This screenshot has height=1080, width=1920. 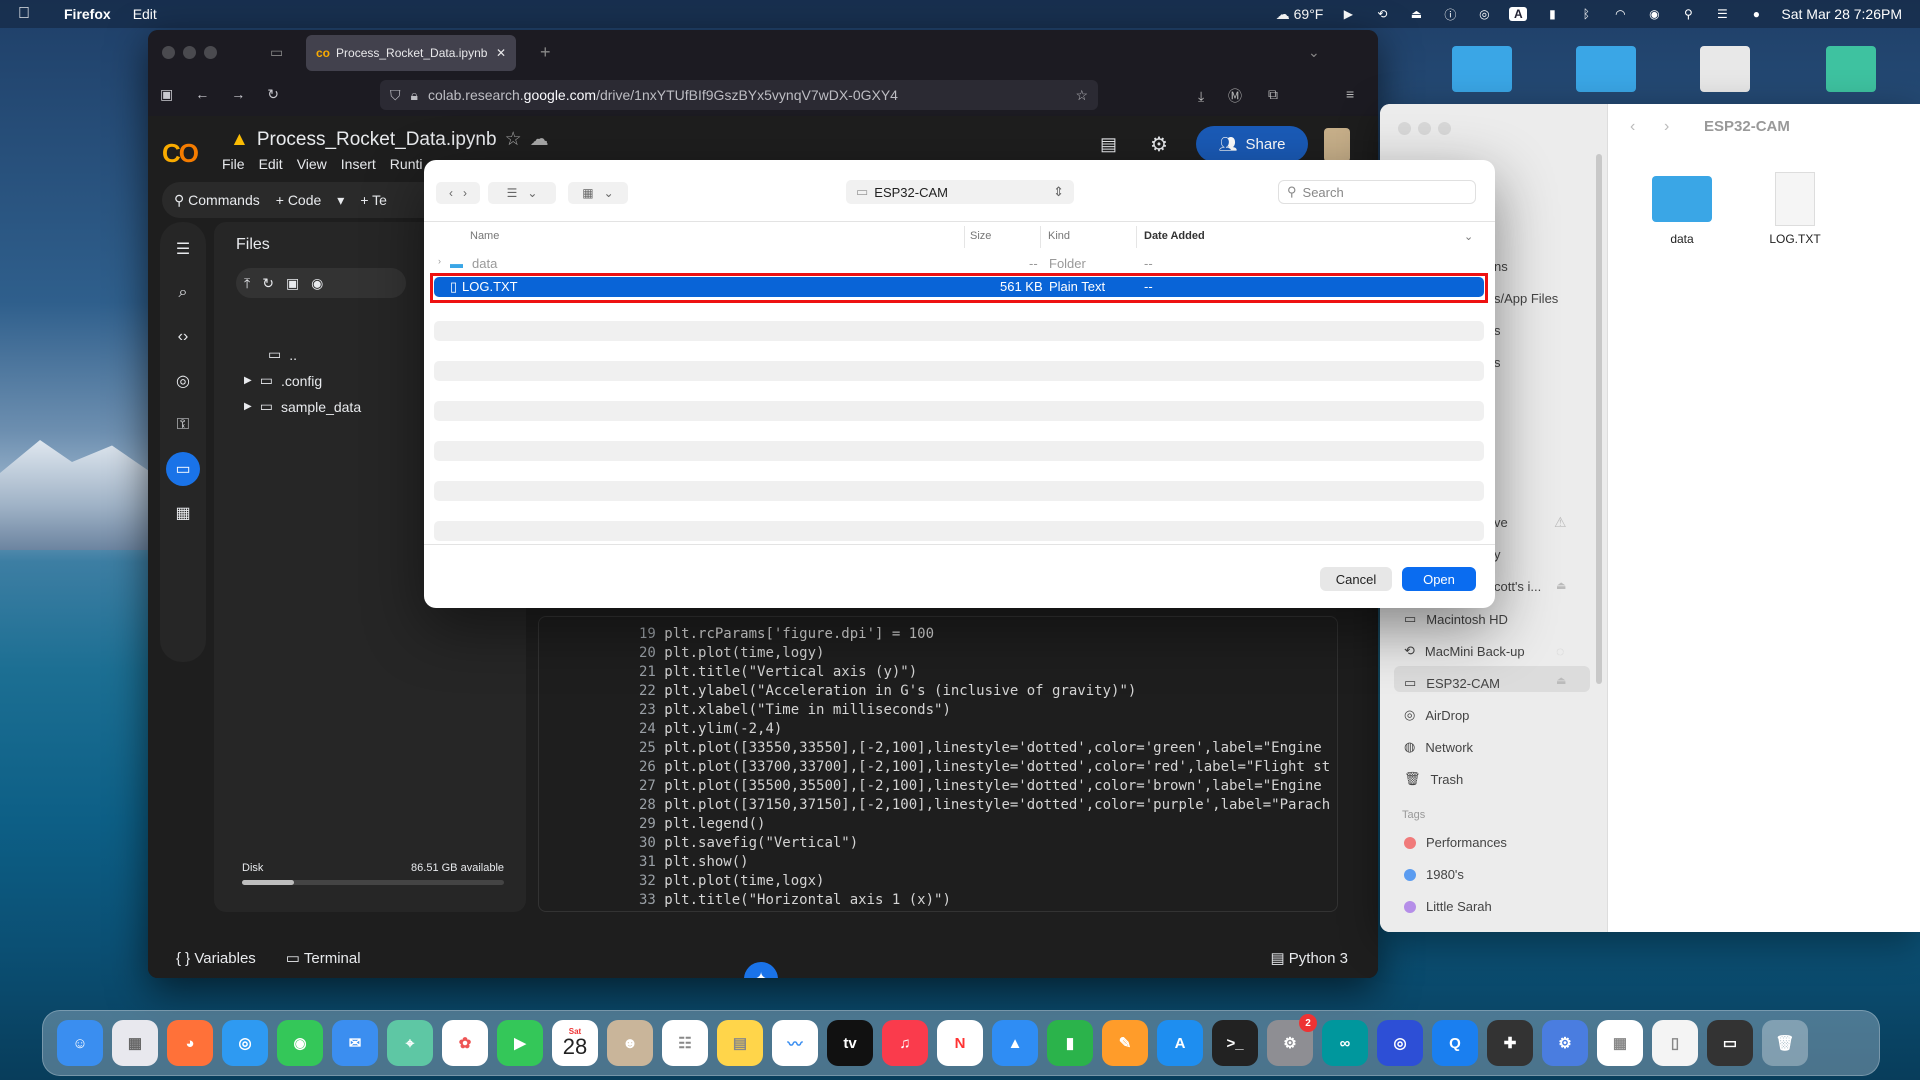 I want to click on col-kind: Kind, so click(x=1059, y=236).